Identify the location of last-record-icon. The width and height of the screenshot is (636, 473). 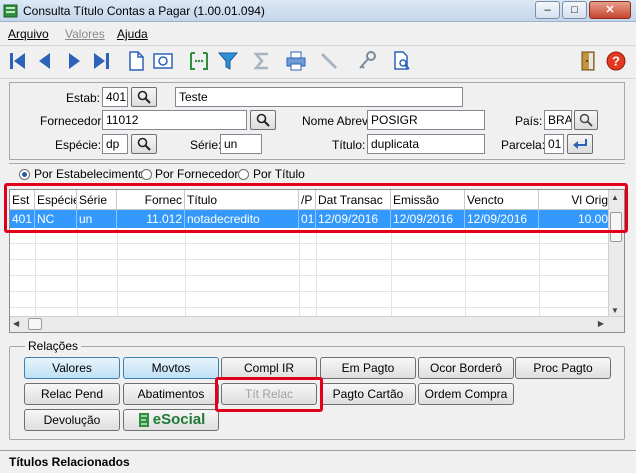
(101, 61).